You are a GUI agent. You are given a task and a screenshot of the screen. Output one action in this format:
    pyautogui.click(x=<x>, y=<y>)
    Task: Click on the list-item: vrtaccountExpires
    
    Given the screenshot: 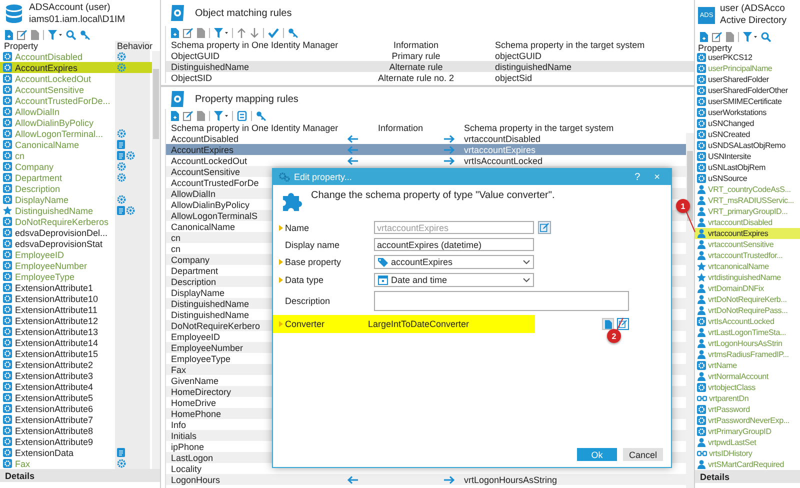 What is the action you would take?
    pyautogui.click(x=747, y=233)
    